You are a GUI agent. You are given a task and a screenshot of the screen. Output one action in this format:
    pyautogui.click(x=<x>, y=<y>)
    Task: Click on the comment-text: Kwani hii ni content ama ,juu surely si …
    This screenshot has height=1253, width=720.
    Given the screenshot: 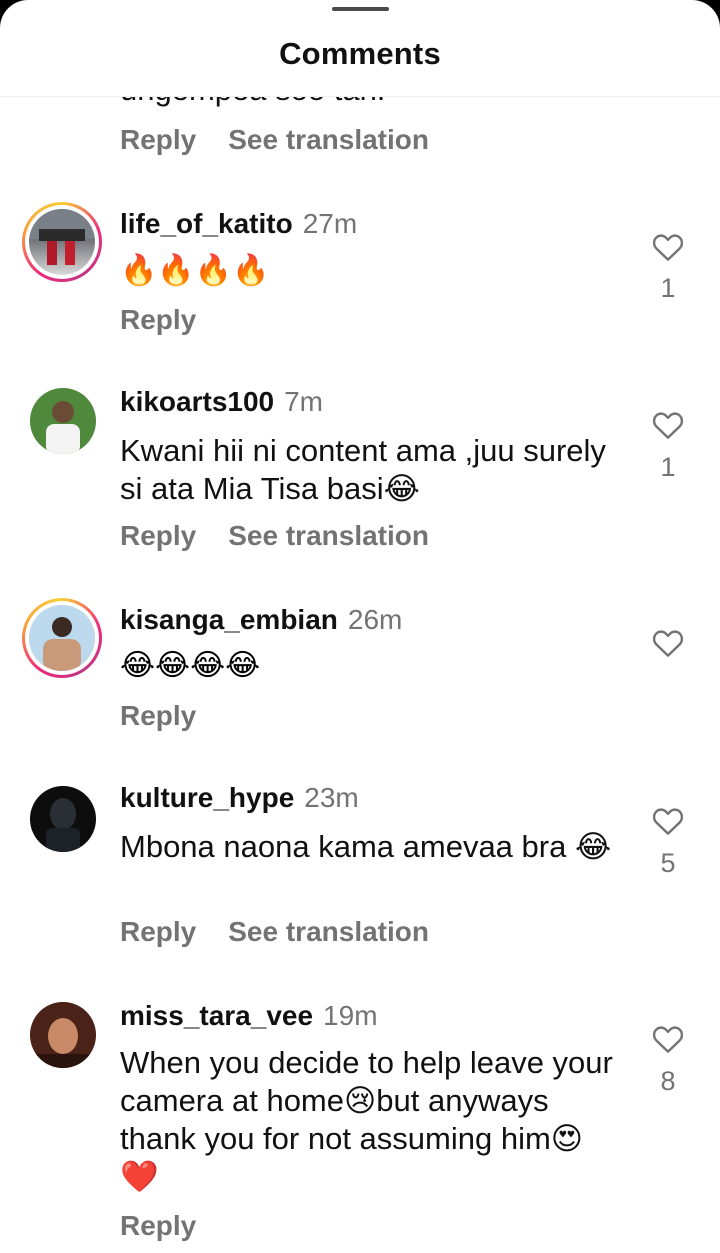 What is the action you would take?
    pyautogui.click(x=363, y=469)
    